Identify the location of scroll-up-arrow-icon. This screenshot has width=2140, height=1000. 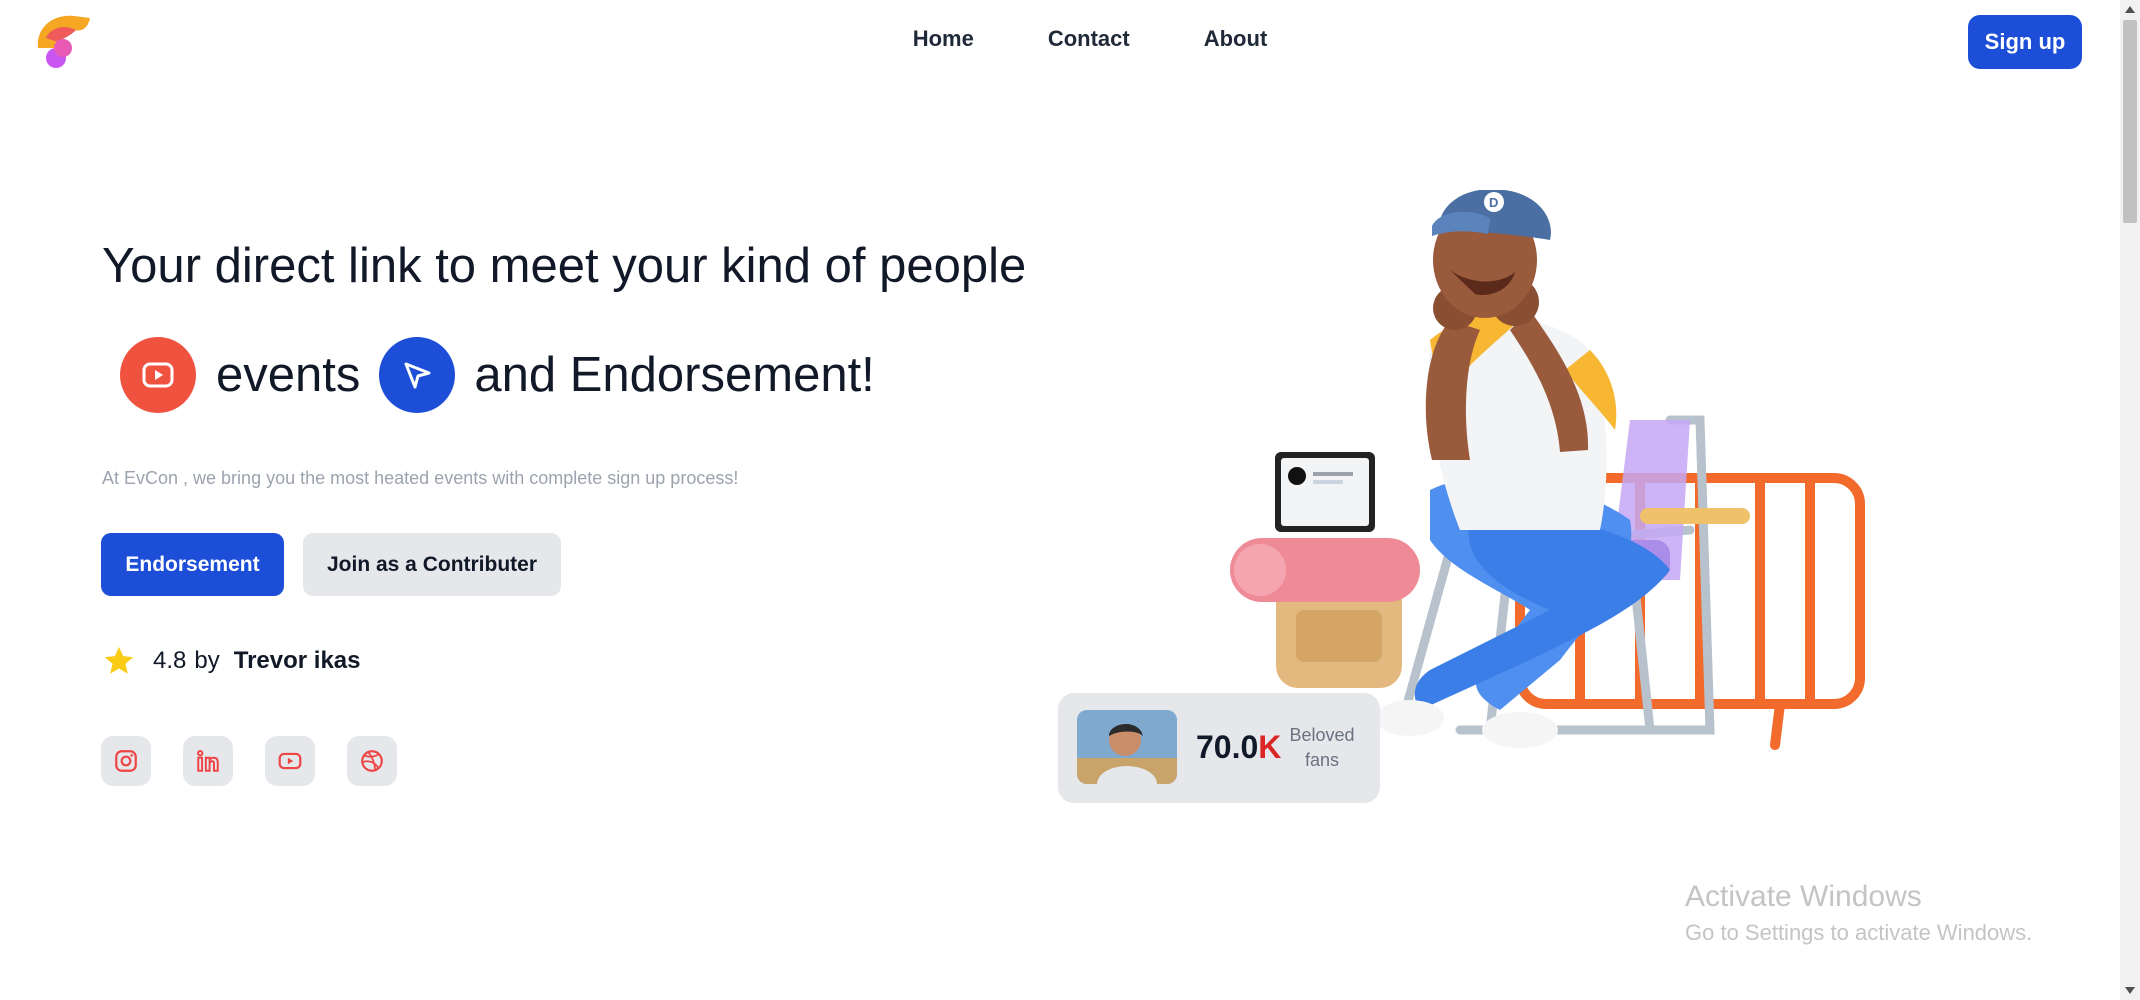
(2130, 9).